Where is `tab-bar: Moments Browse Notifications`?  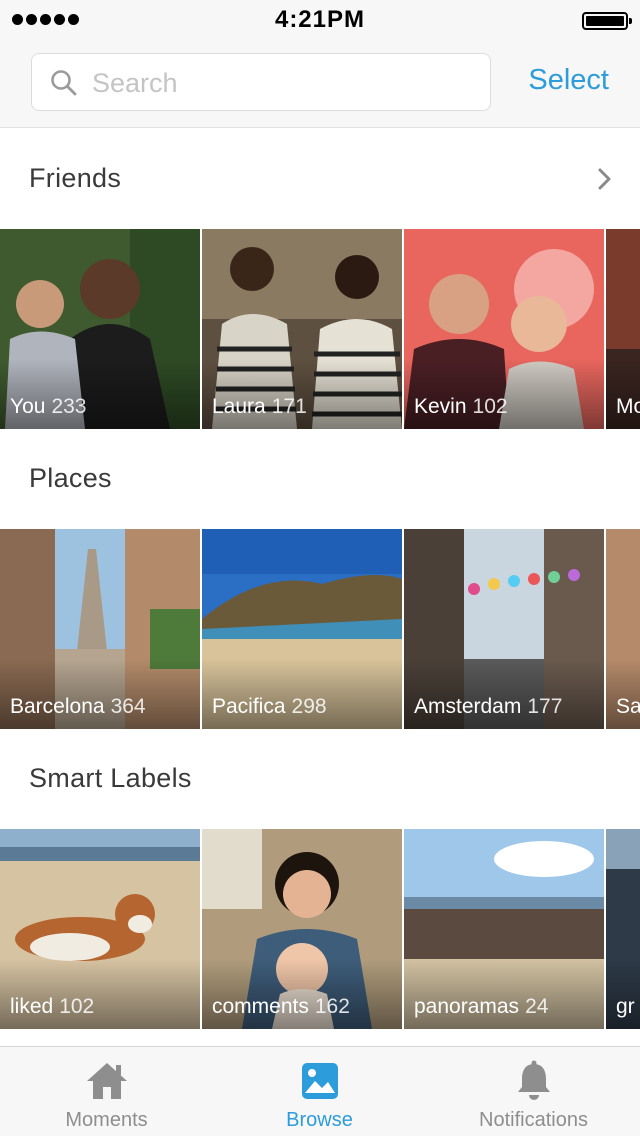 tab-bar: Moments Browse Notifications is located at coordinates (320, 1091).